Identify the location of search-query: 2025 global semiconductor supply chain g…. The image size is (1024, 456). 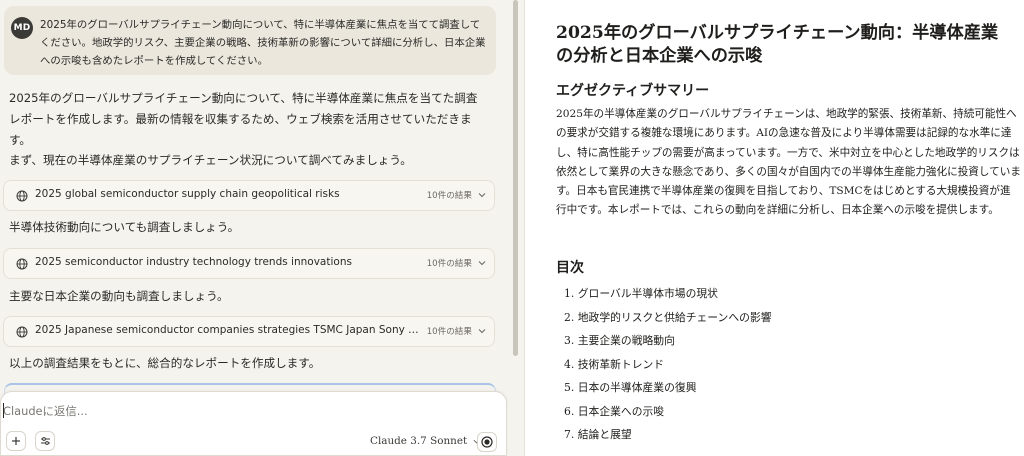
(187, 194).